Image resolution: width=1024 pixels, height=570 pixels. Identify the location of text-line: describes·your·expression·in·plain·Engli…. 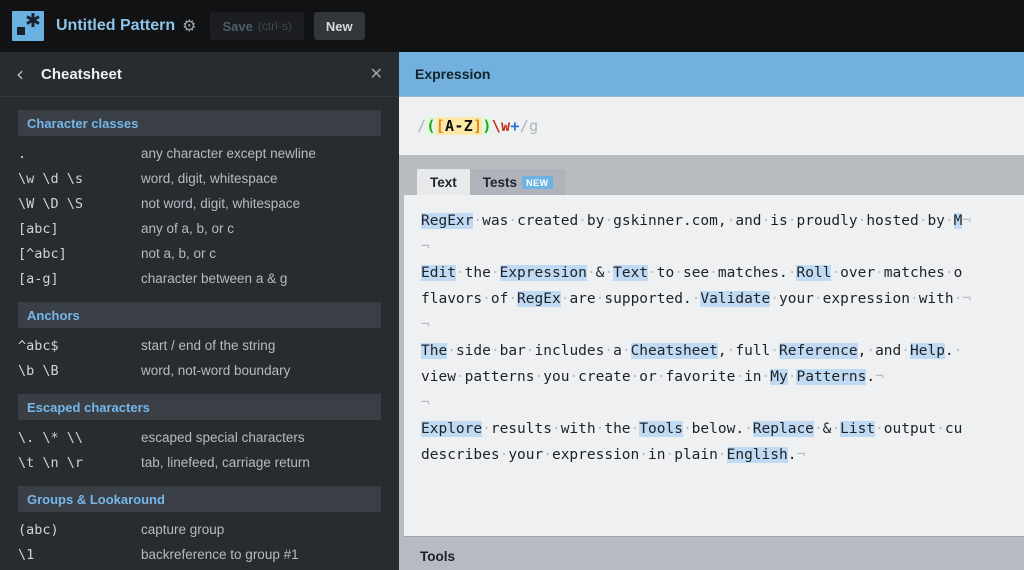
(722, 455).